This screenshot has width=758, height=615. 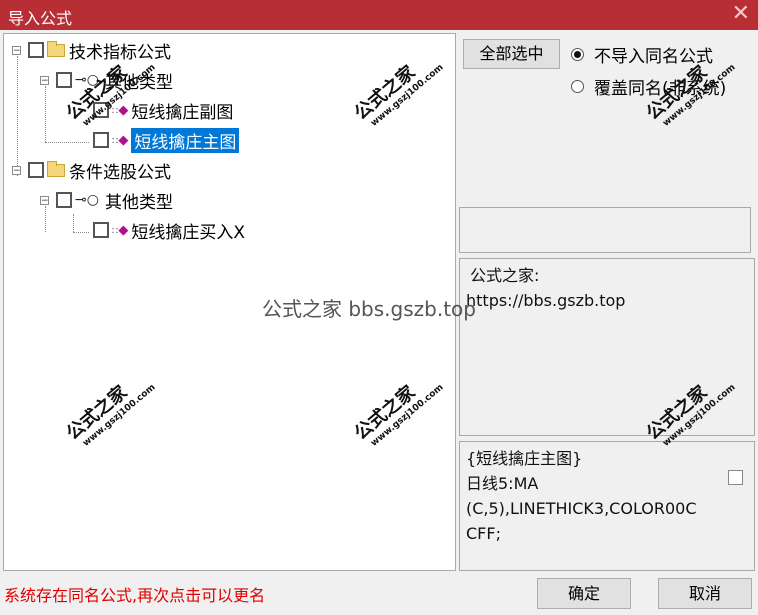 I want to click on radio-unselected-icon, so click(x=577, y=86).